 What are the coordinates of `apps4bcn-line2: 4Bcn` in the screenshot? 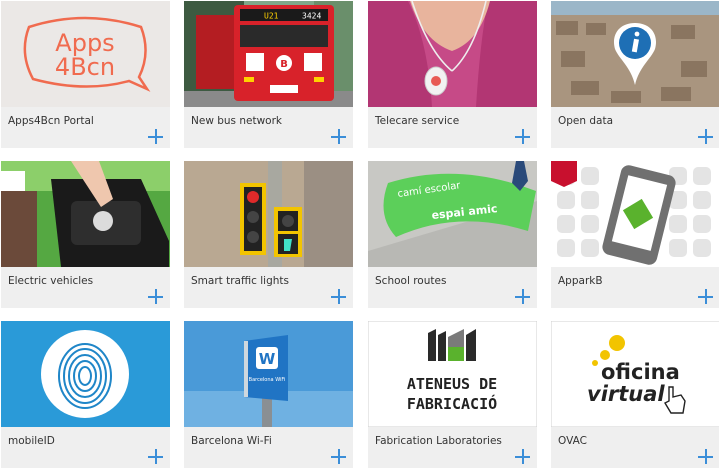 It's located at (85, 67).